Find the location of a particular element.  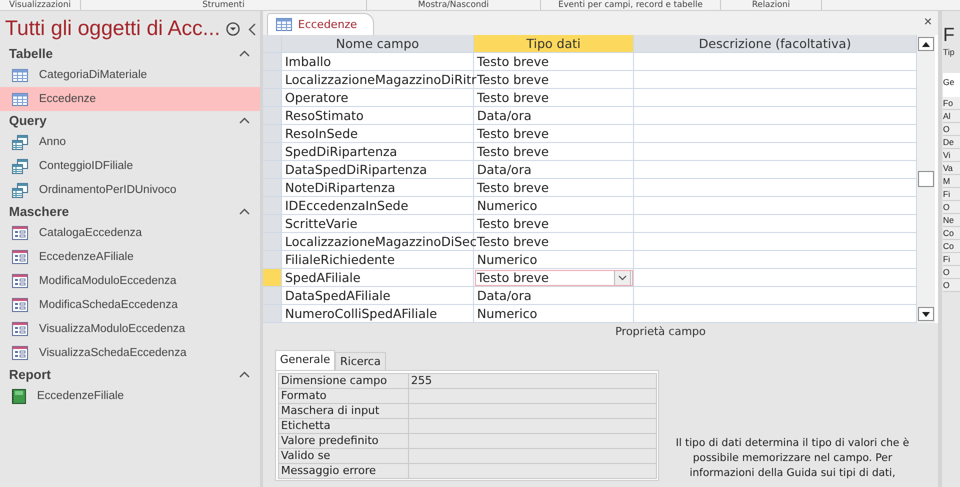

property-sheet-title: F is located at coordinates (949, 36).